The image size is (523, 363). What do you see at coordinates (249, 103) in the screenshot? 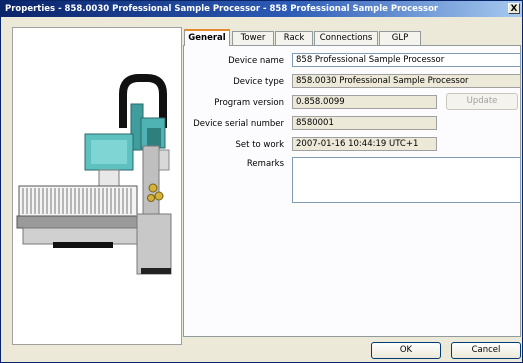
I see `program-version-label: Program version` at bounding box center [249, 103].